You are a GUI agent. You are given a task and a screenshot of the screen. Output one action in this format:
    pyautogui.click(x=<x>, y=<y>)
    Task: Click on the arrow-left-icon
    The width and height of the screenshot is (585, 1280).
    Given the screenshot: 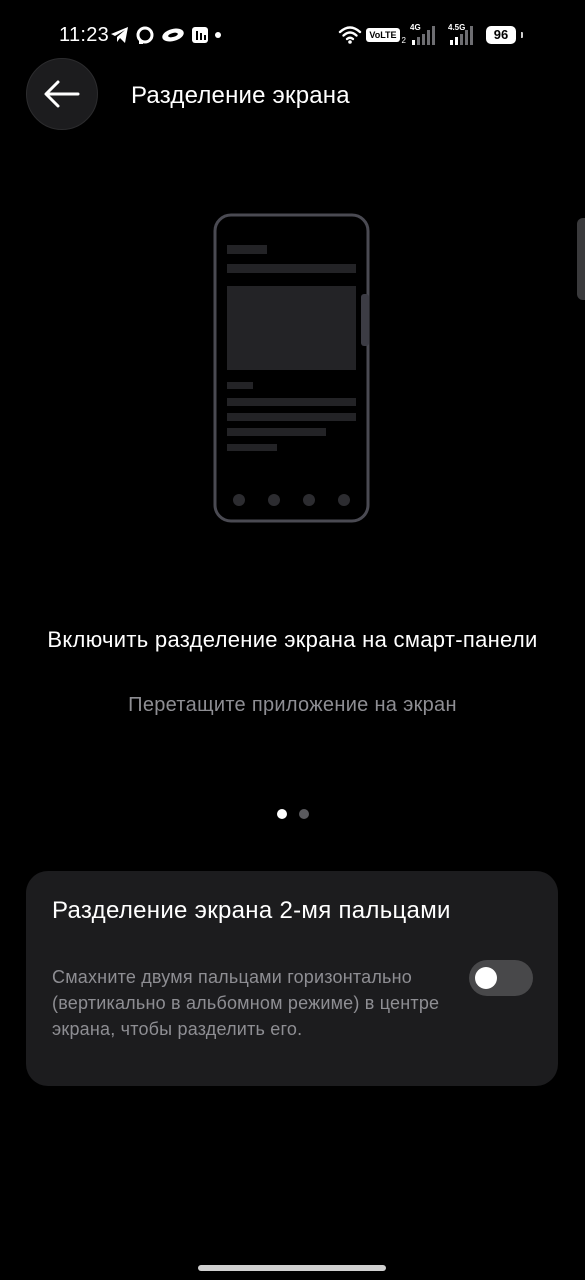 What is the action you would take?
    pyautogui.click(x=62, y=94)
    